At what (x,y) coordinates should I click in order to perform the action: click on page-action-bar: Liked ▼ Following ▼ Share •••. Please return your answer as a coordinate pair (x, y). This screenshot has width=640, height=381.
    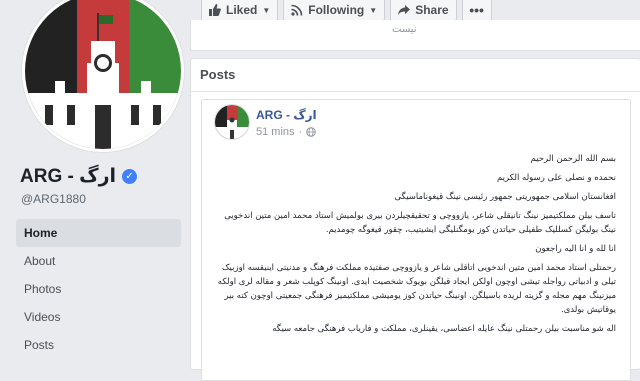
    Looking at the image, I should click on (415, 10).